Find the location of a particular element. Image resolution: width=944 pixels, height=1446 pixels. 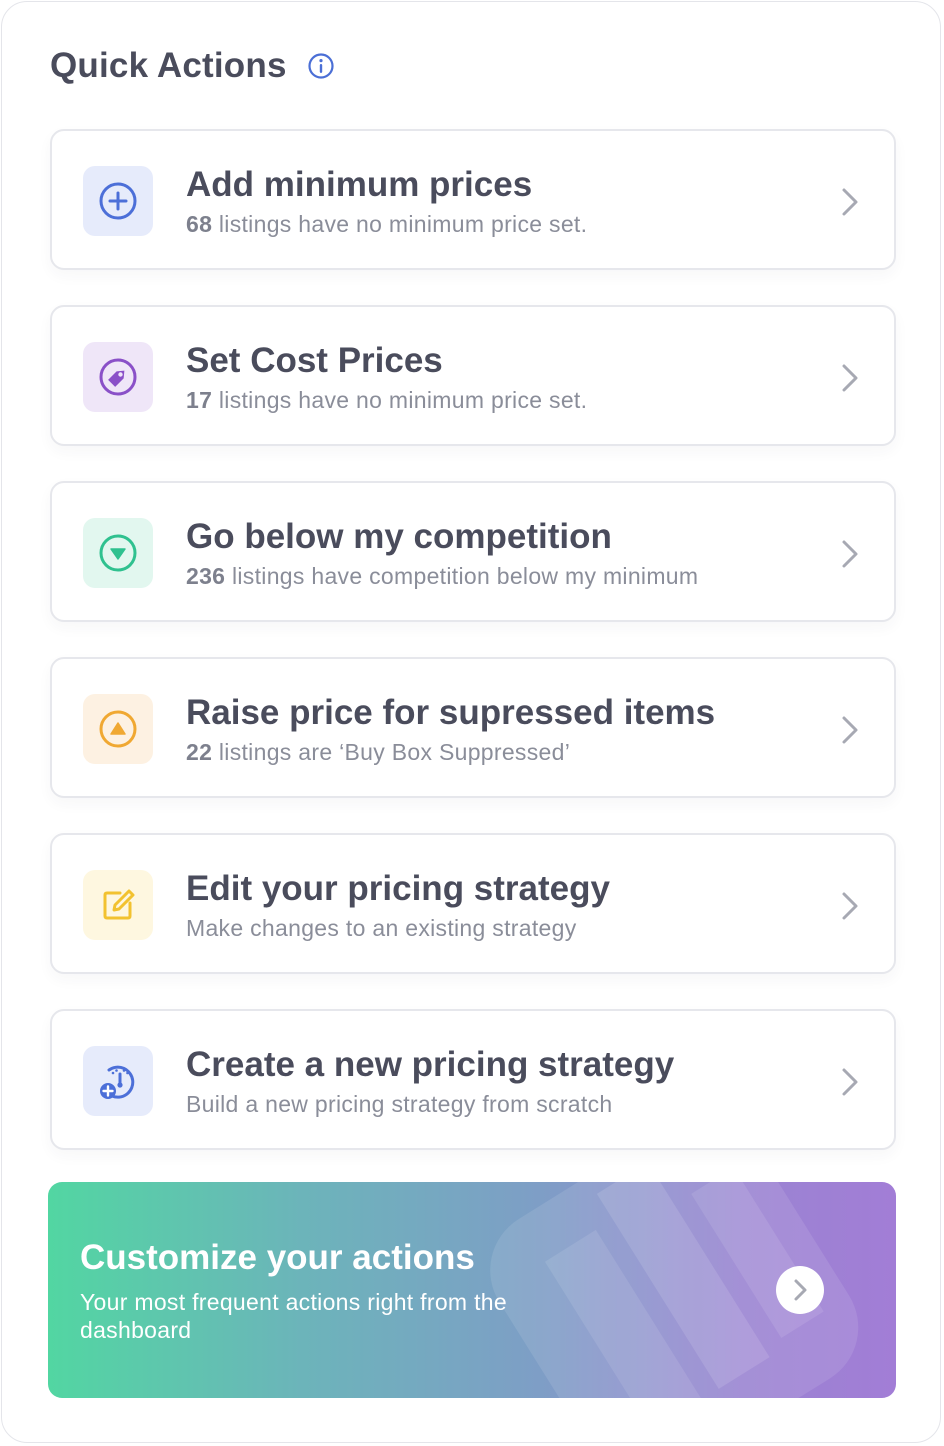

action-subtitle: 17 listings have no minimum price set. is located at coordinates (386, 400).